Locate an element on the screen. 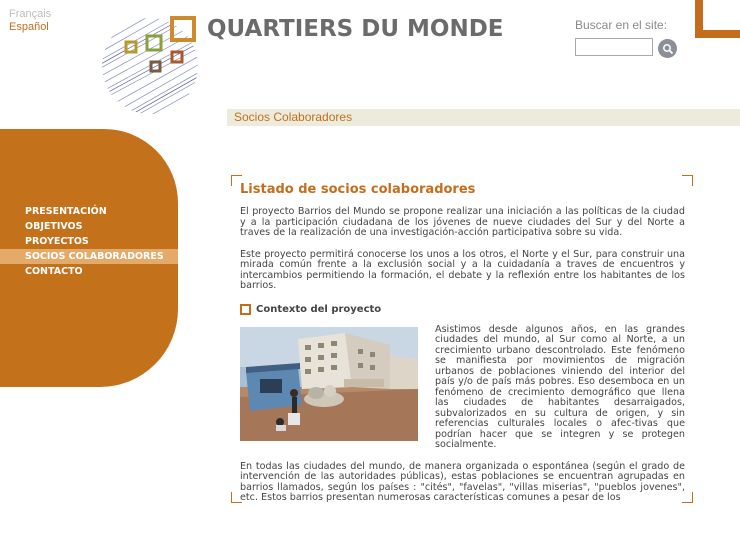 This screenshot has width=740, height=550. square-bullet-icon is located at coordinates (245, 309).